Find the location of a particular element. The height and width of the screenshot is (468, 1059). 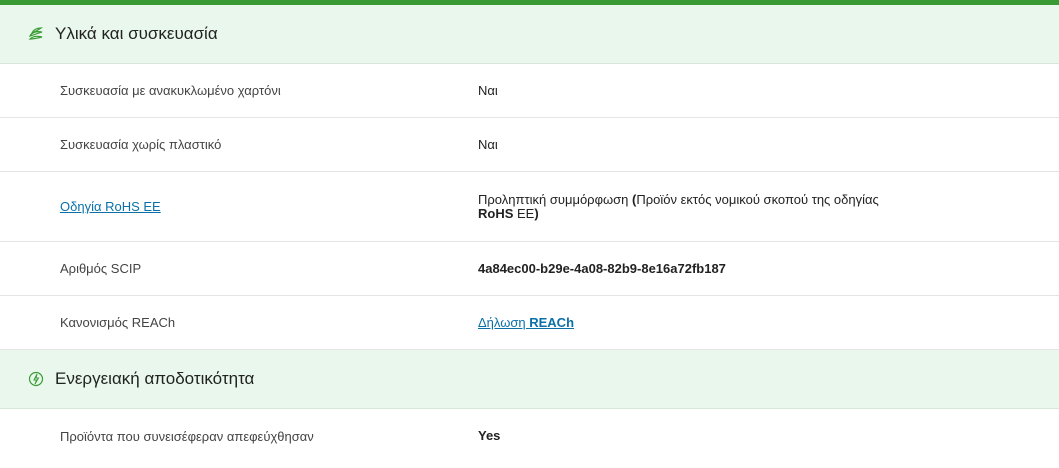

scip-number-value: 4a84ec00-b29e-4a08-82b9-8e16a72fb187 is located at coordinates (602, 268).